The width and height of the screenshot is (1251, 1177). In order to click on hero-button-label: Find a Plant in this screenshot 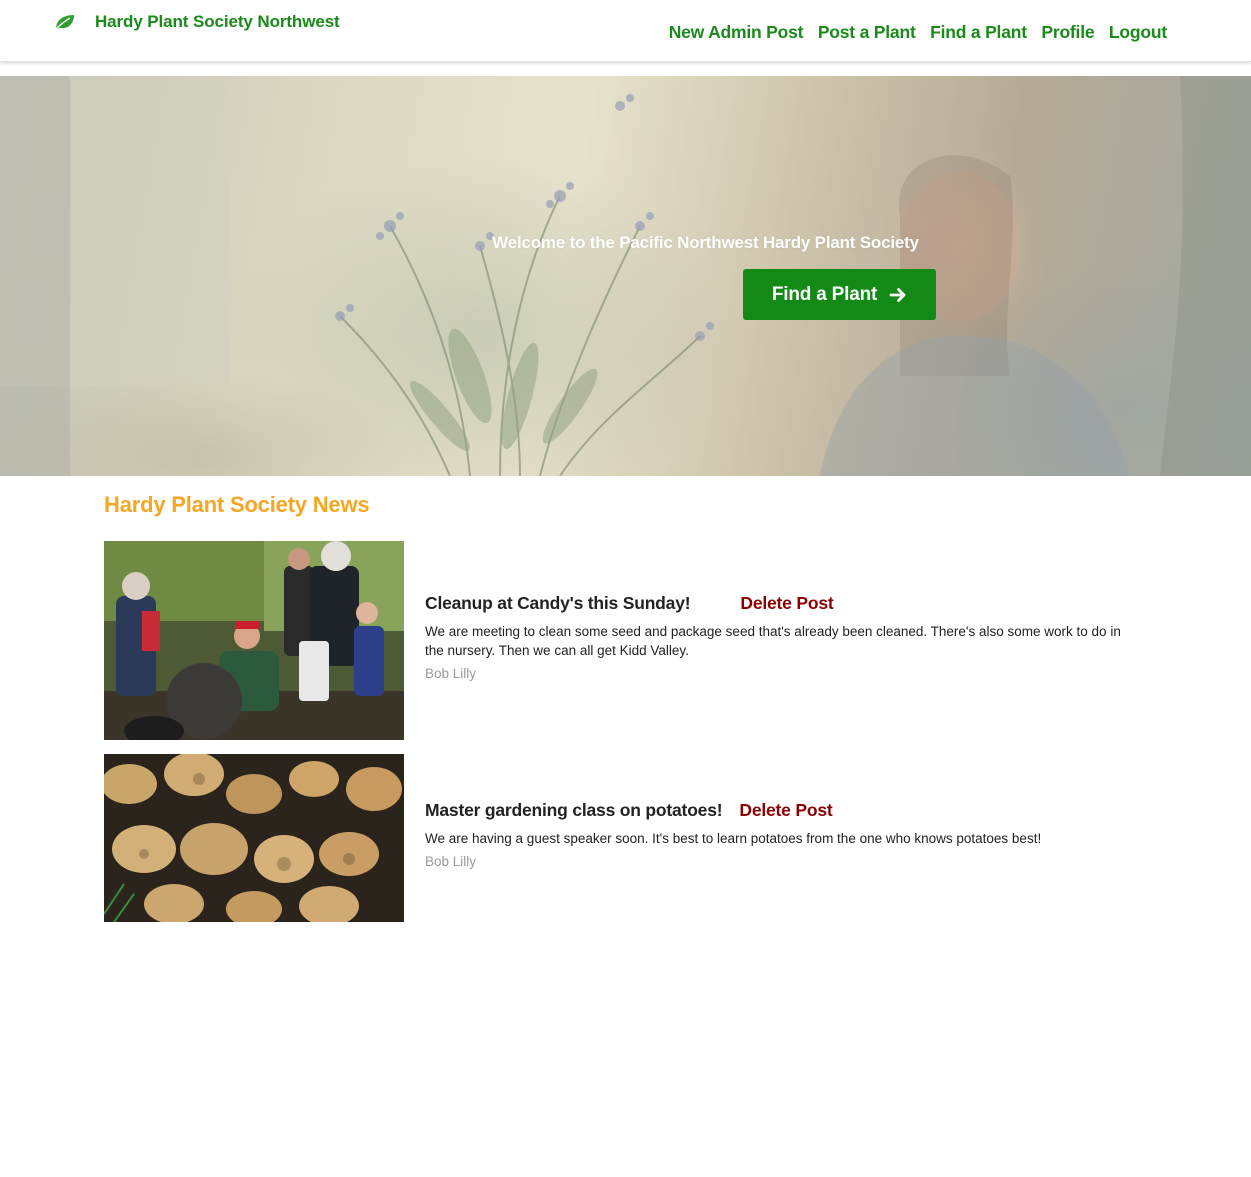, I will do `click(824, 294)`.